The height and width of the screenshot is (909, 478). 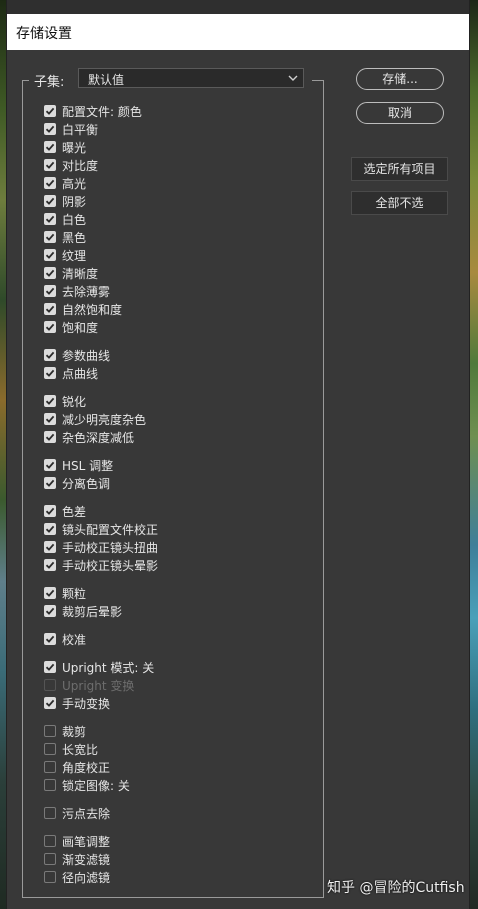 What do you see at coordinates (92, 611) in the screenshot?
I see `option-label: 裁剪后晕影` at bounding box center [92, 611].